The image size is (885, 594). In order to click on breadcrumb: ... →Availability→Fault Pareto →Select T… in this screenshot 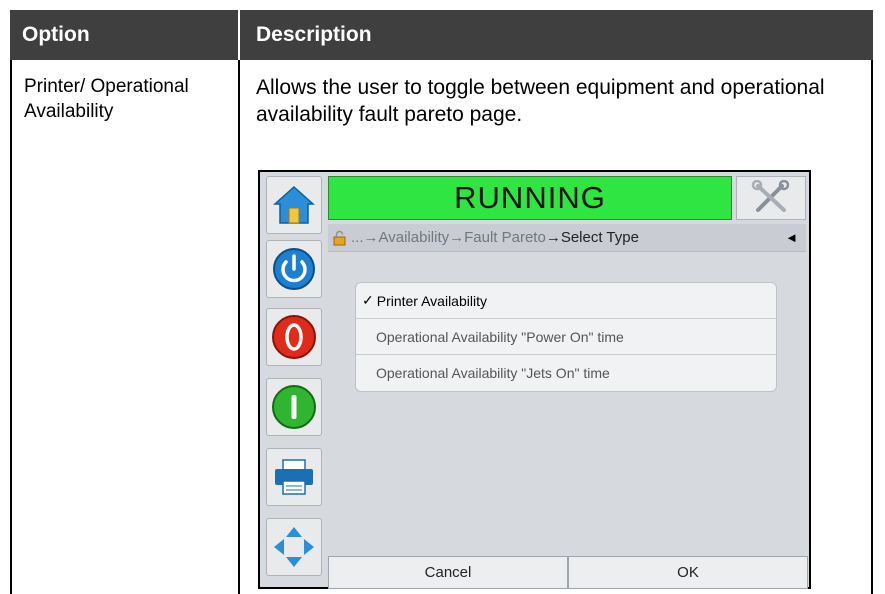, I will do `click(567, 238)`.